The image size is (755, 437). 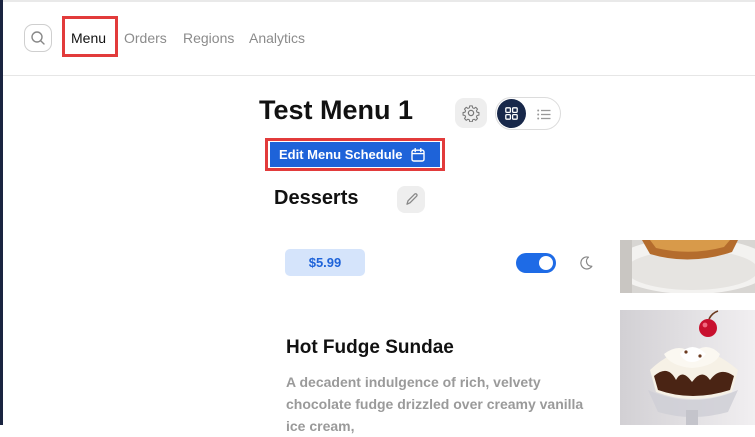 I want to click on price-badge: $5.99, so click(x=325, y=262).